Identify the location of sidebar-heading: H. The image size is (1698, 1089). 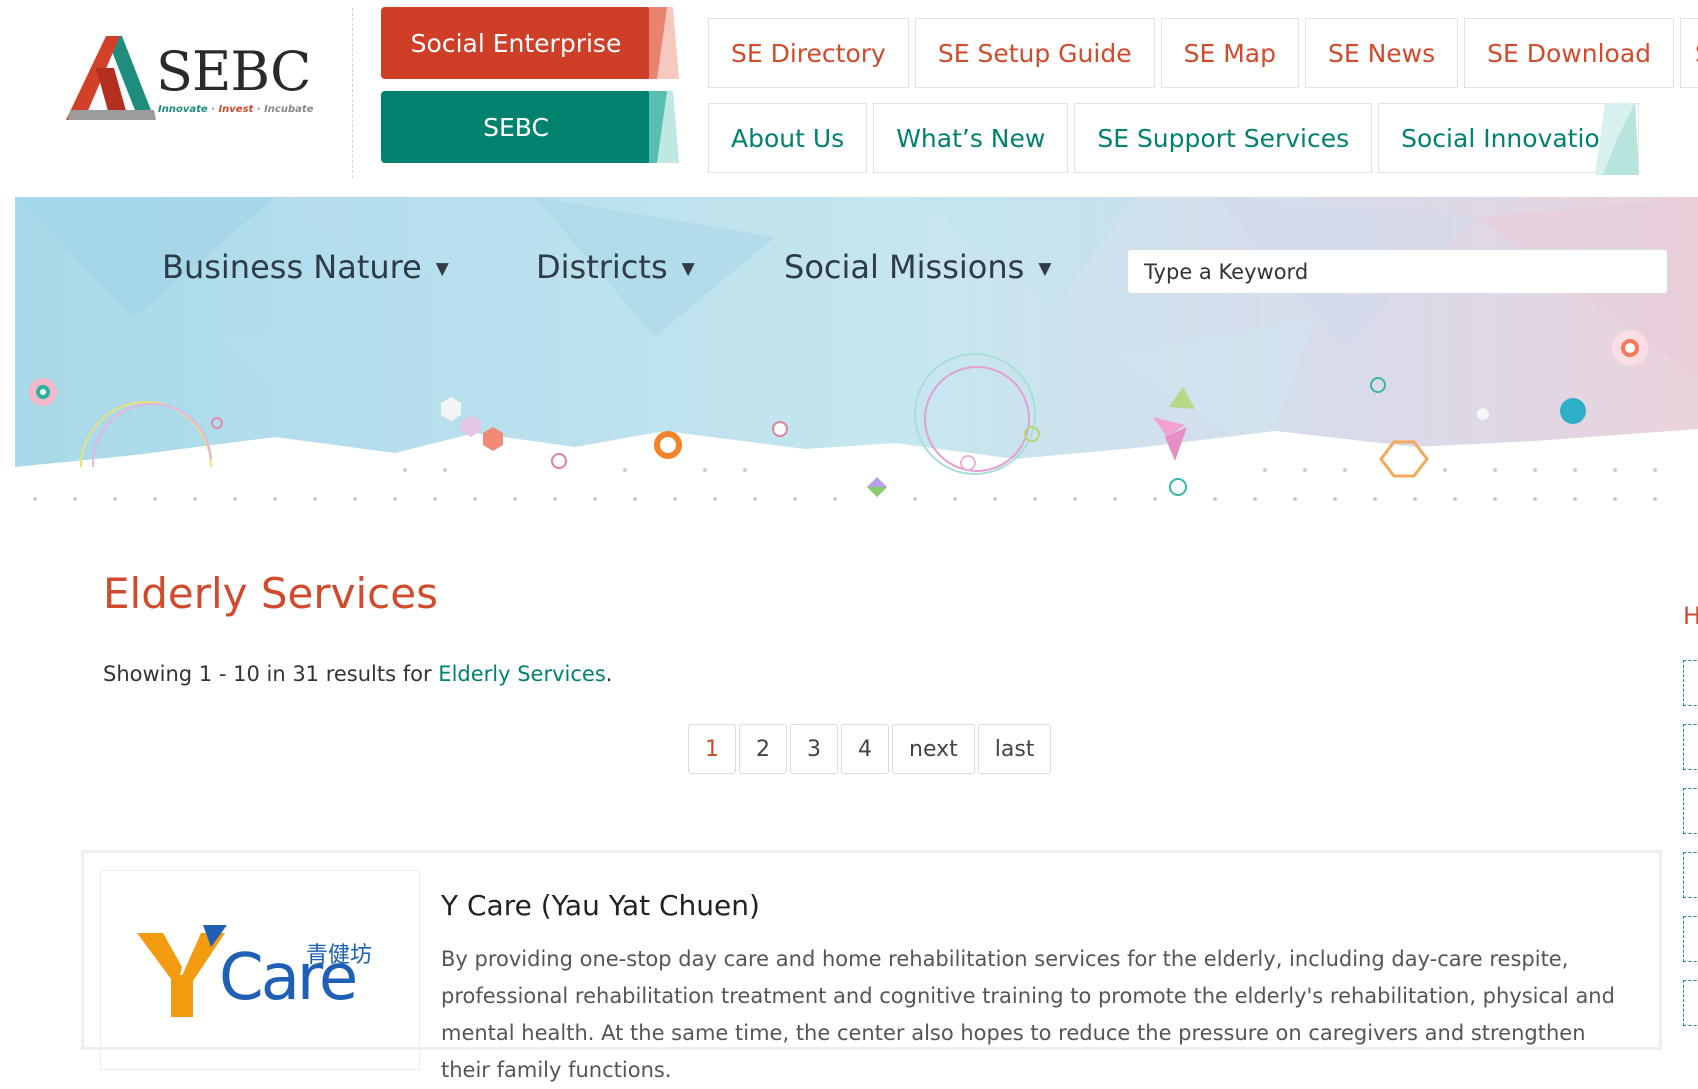
(1690, 616).